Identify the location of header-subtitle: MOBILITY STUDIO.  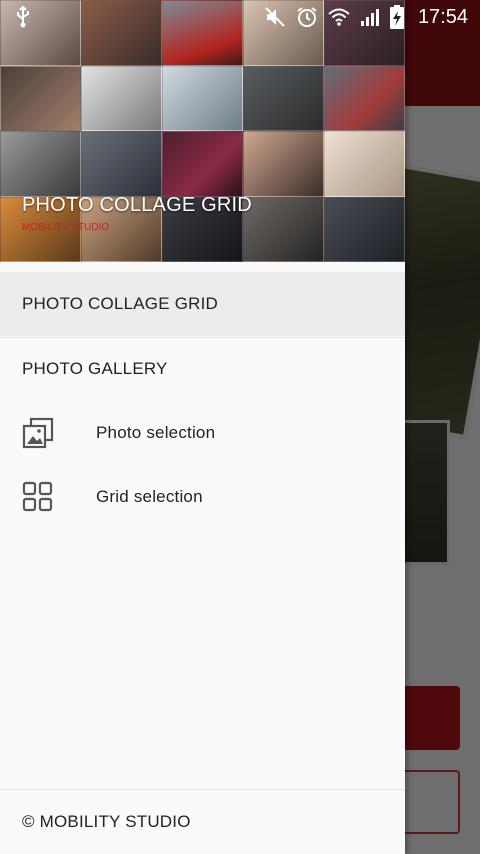
(66, 227).